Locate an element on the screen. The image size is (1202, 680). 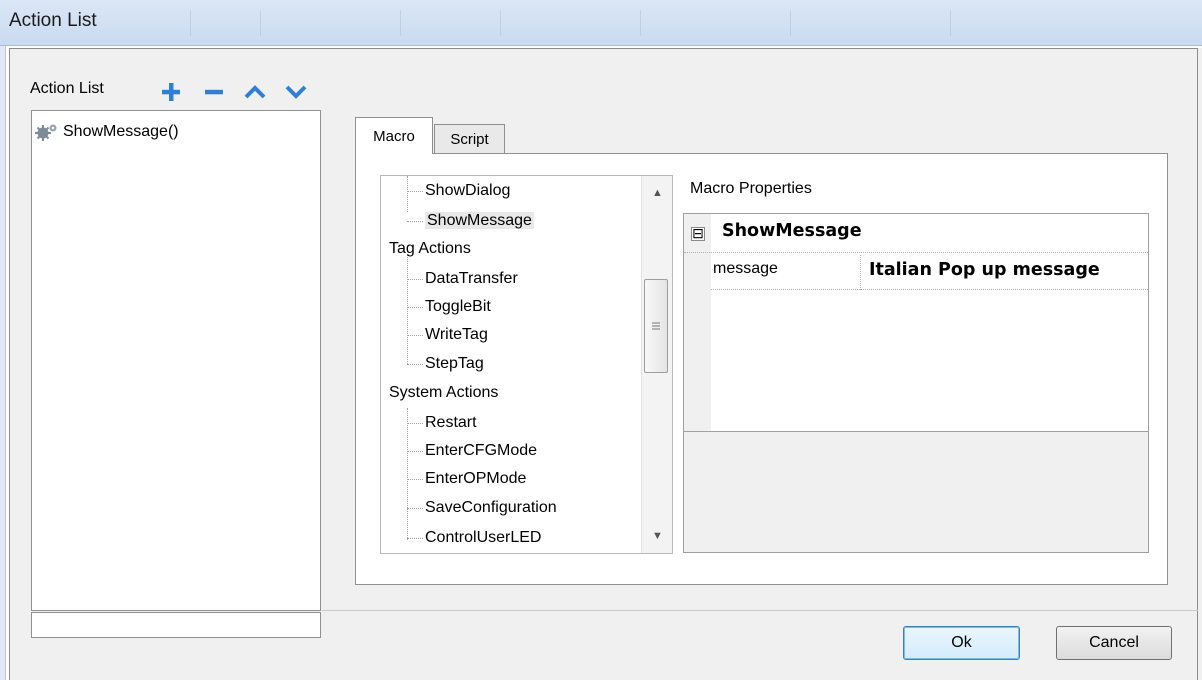
gears-icon is located at coordinates (46, 132).